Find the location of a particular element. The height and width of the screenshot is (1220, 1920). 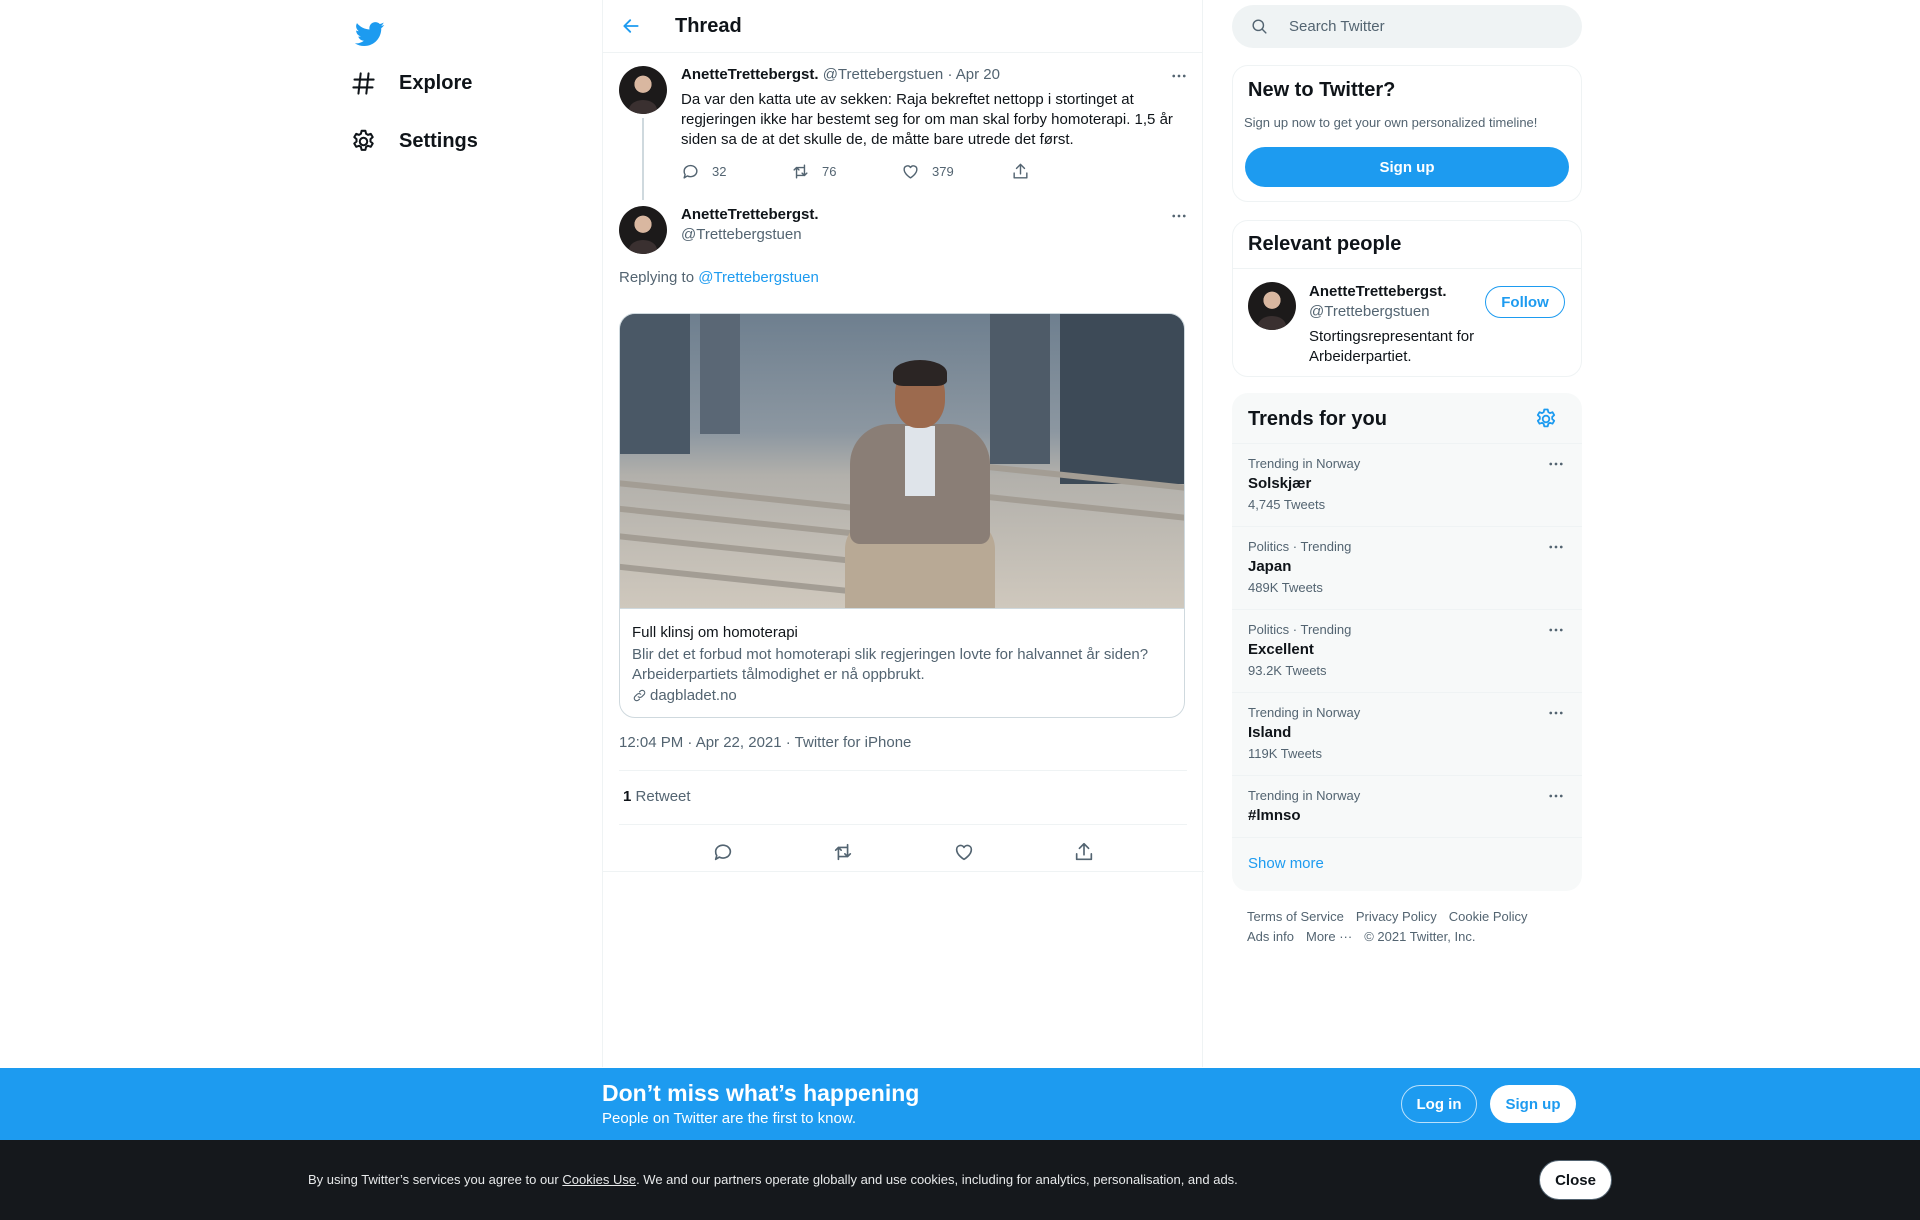

reply-icon is located at coordinates (723, 852).